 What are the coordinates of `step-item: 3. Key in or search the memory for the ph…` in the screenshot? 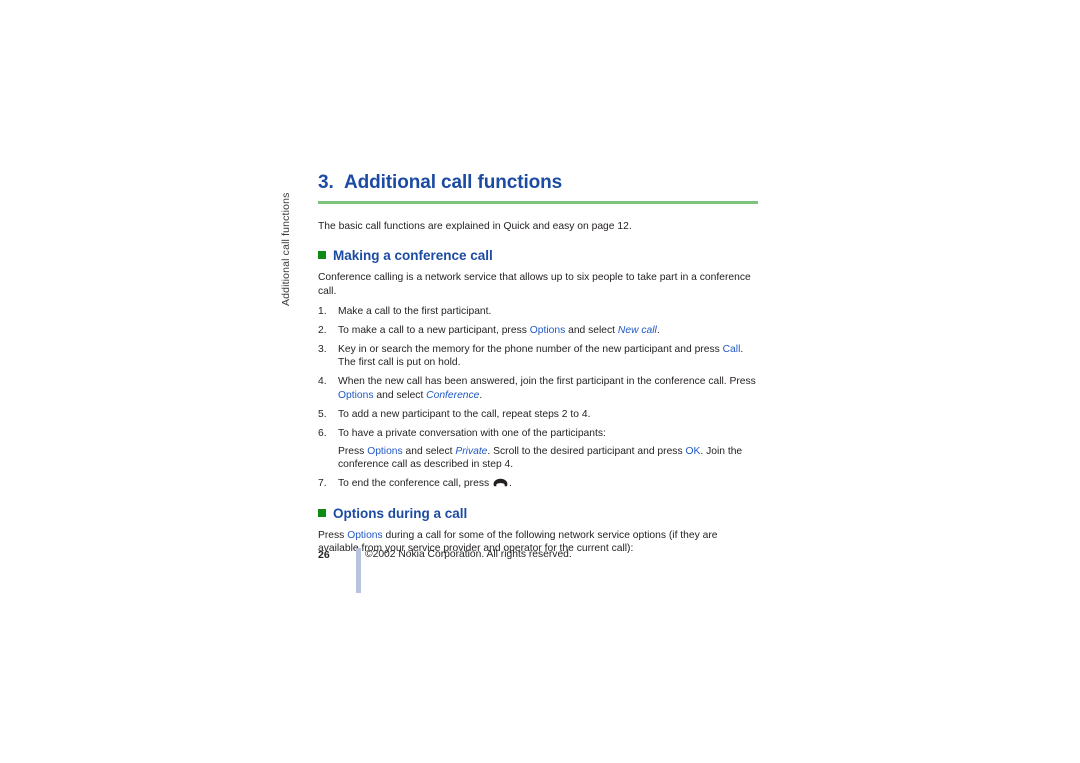 It's located at (538, 356).